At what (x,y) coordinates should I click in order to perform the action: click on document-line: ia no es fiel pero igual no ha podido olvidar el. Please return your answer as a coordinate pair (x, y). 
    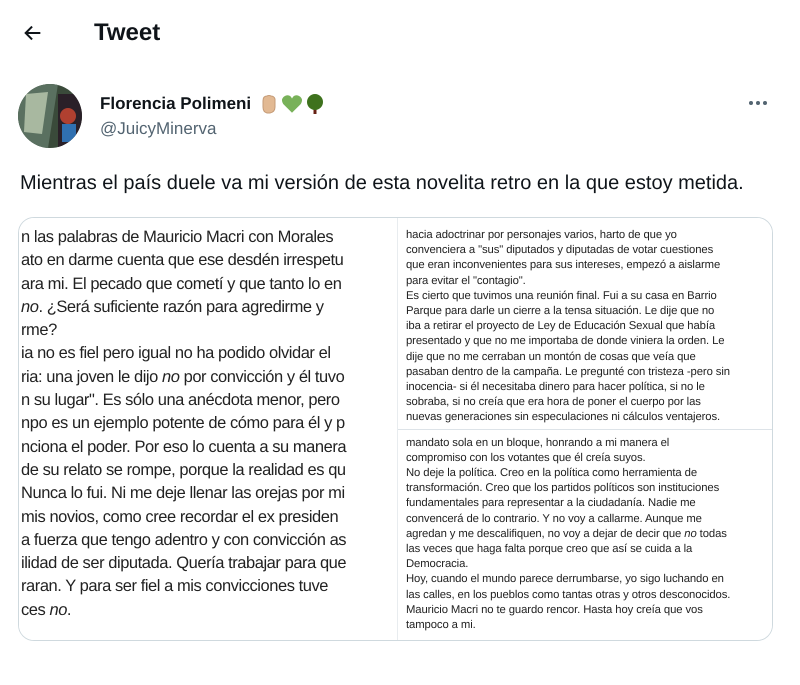
    Looking at the image, I should click on (176, 353).